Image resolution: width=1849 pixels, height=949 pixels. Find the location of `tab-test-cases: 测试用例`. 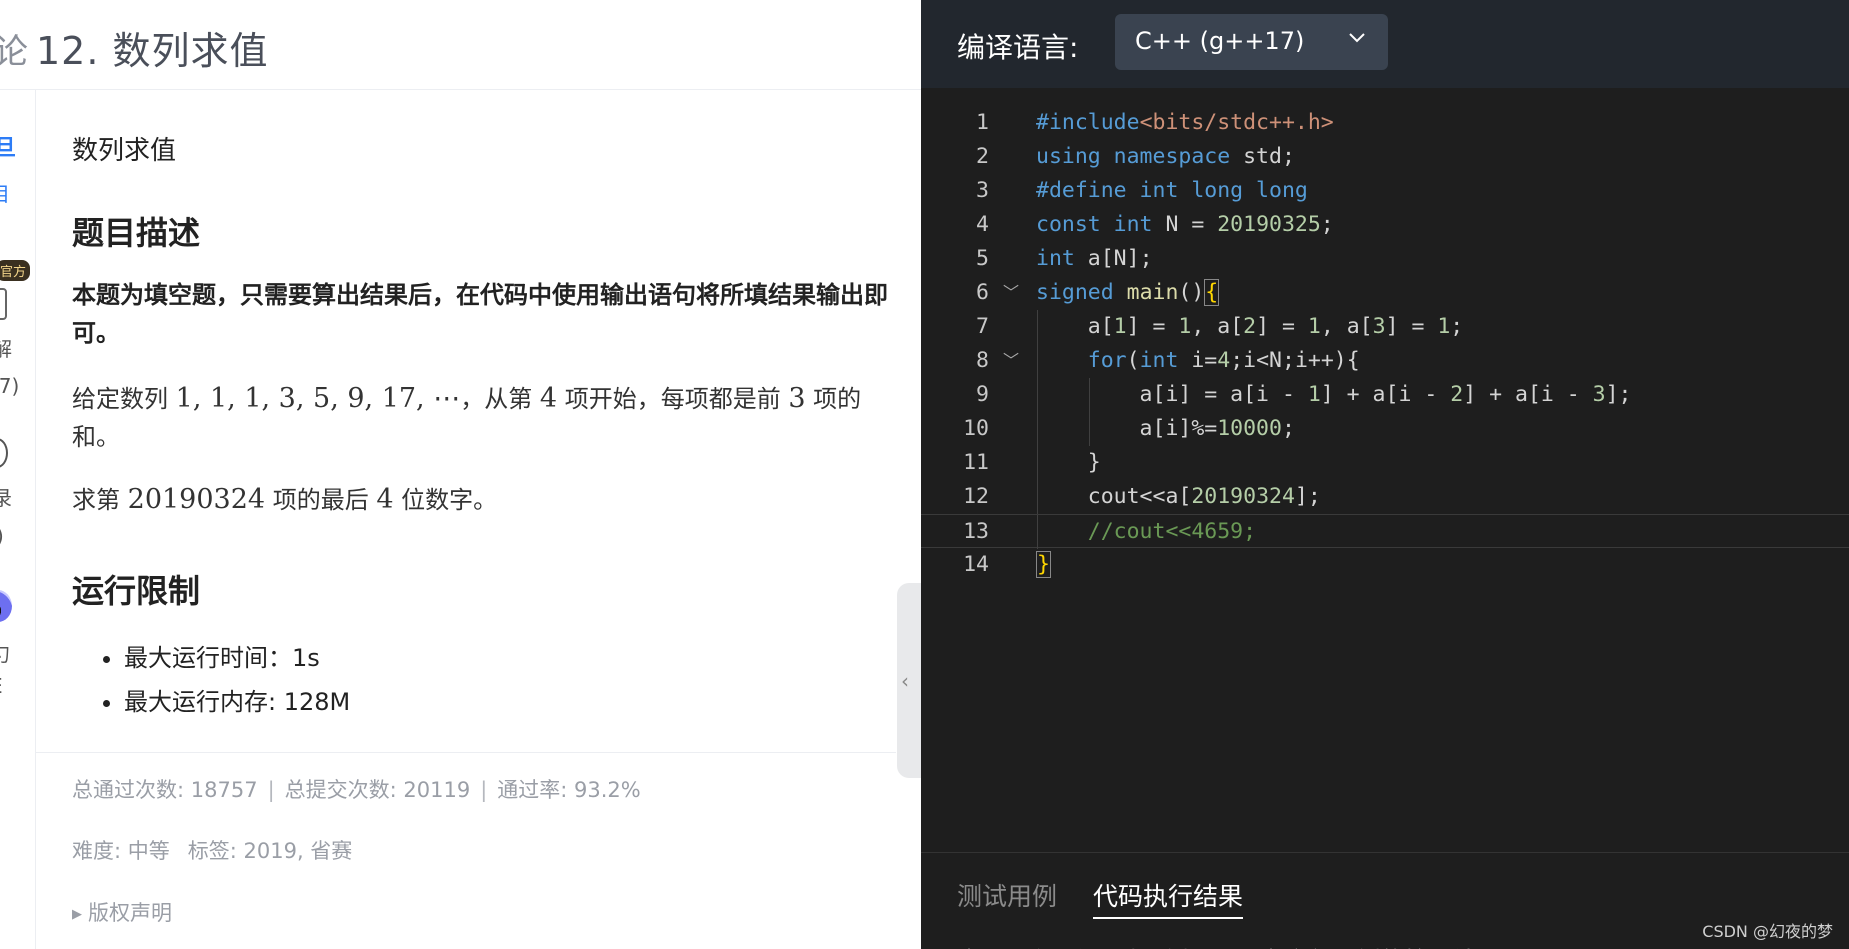

tab-test-cases: 测试用例 is located at coordinates (1007, 895).